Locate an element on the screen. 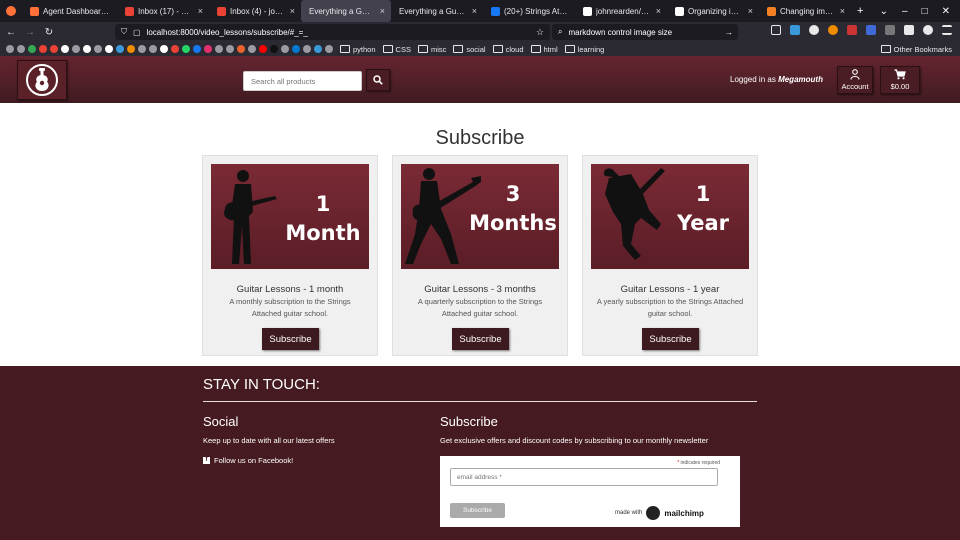  browser-tab: Everything a Guitarist × is located at coordinates (437, 11).